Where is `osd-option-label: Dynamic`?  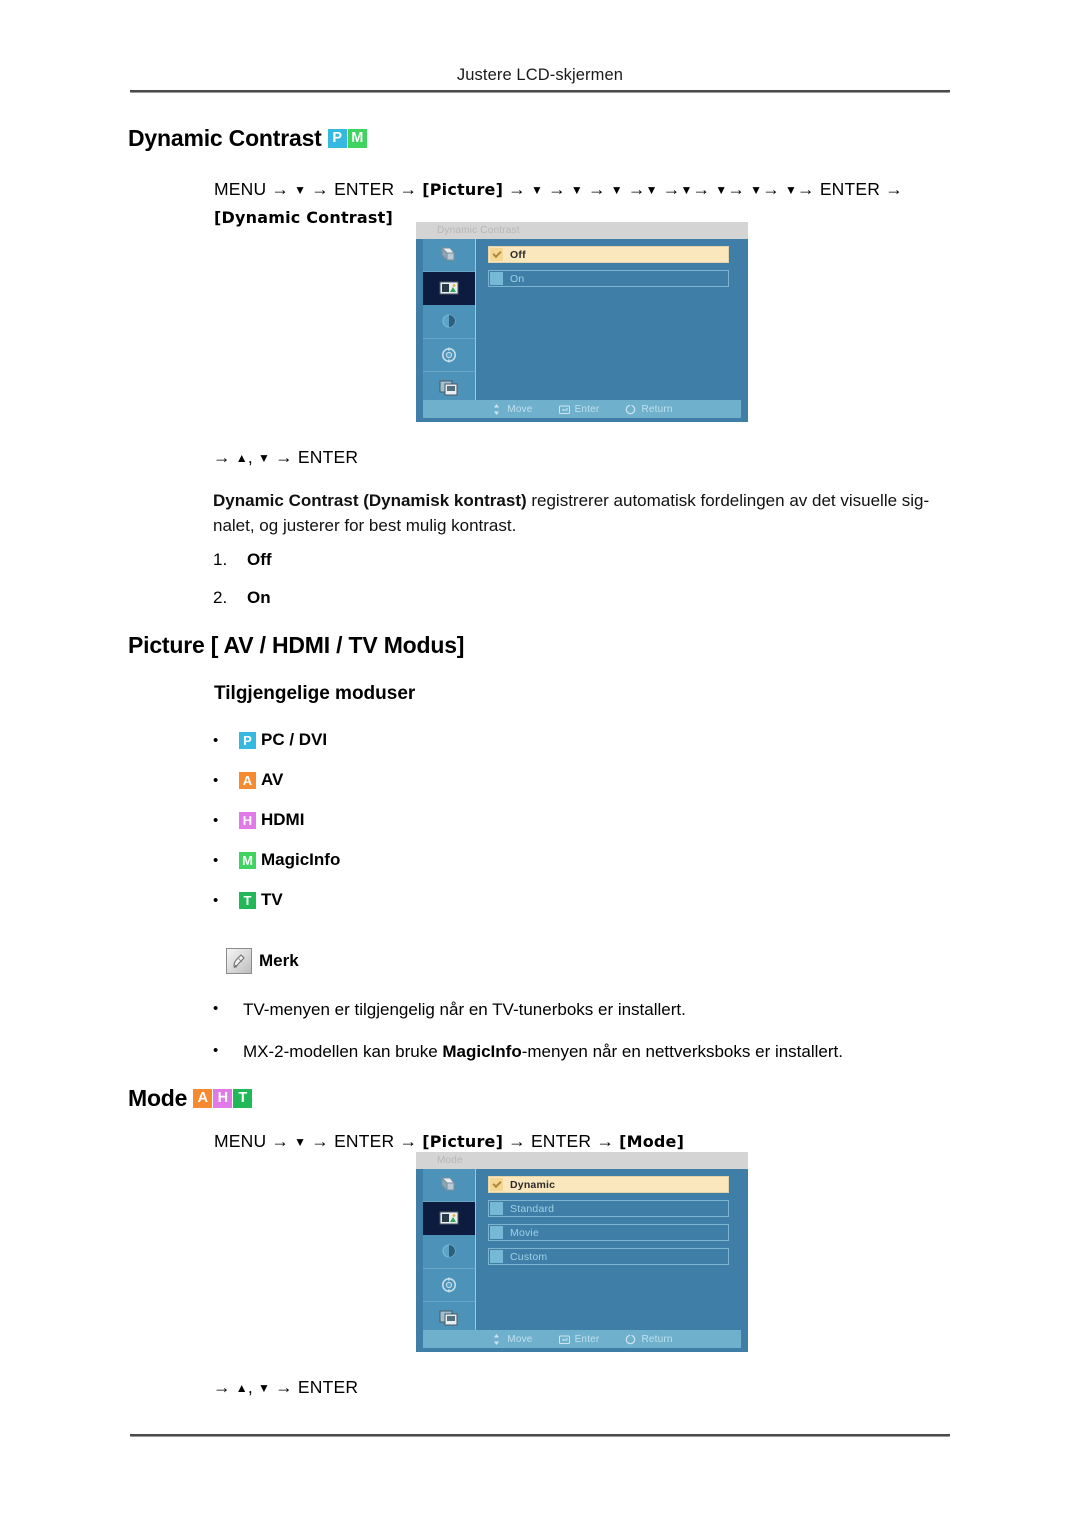 osd-option-label: Dynamic is located at coordinates (533, 1184).